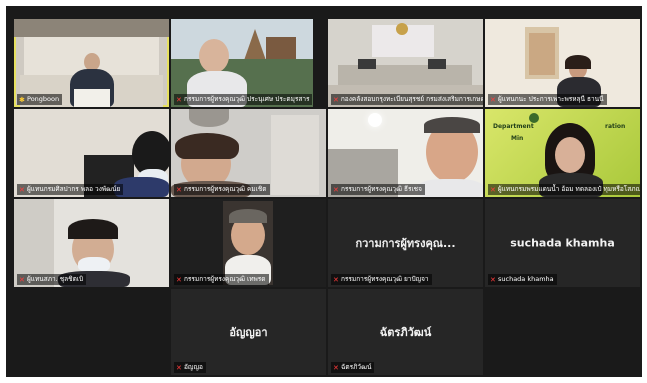  Describe the element at coordinates (248, 243) in the screenshot. I see `video-tile-10: ✕ กรรมการผู้ทรงคุณวุฒิ เทพรด` at that location.